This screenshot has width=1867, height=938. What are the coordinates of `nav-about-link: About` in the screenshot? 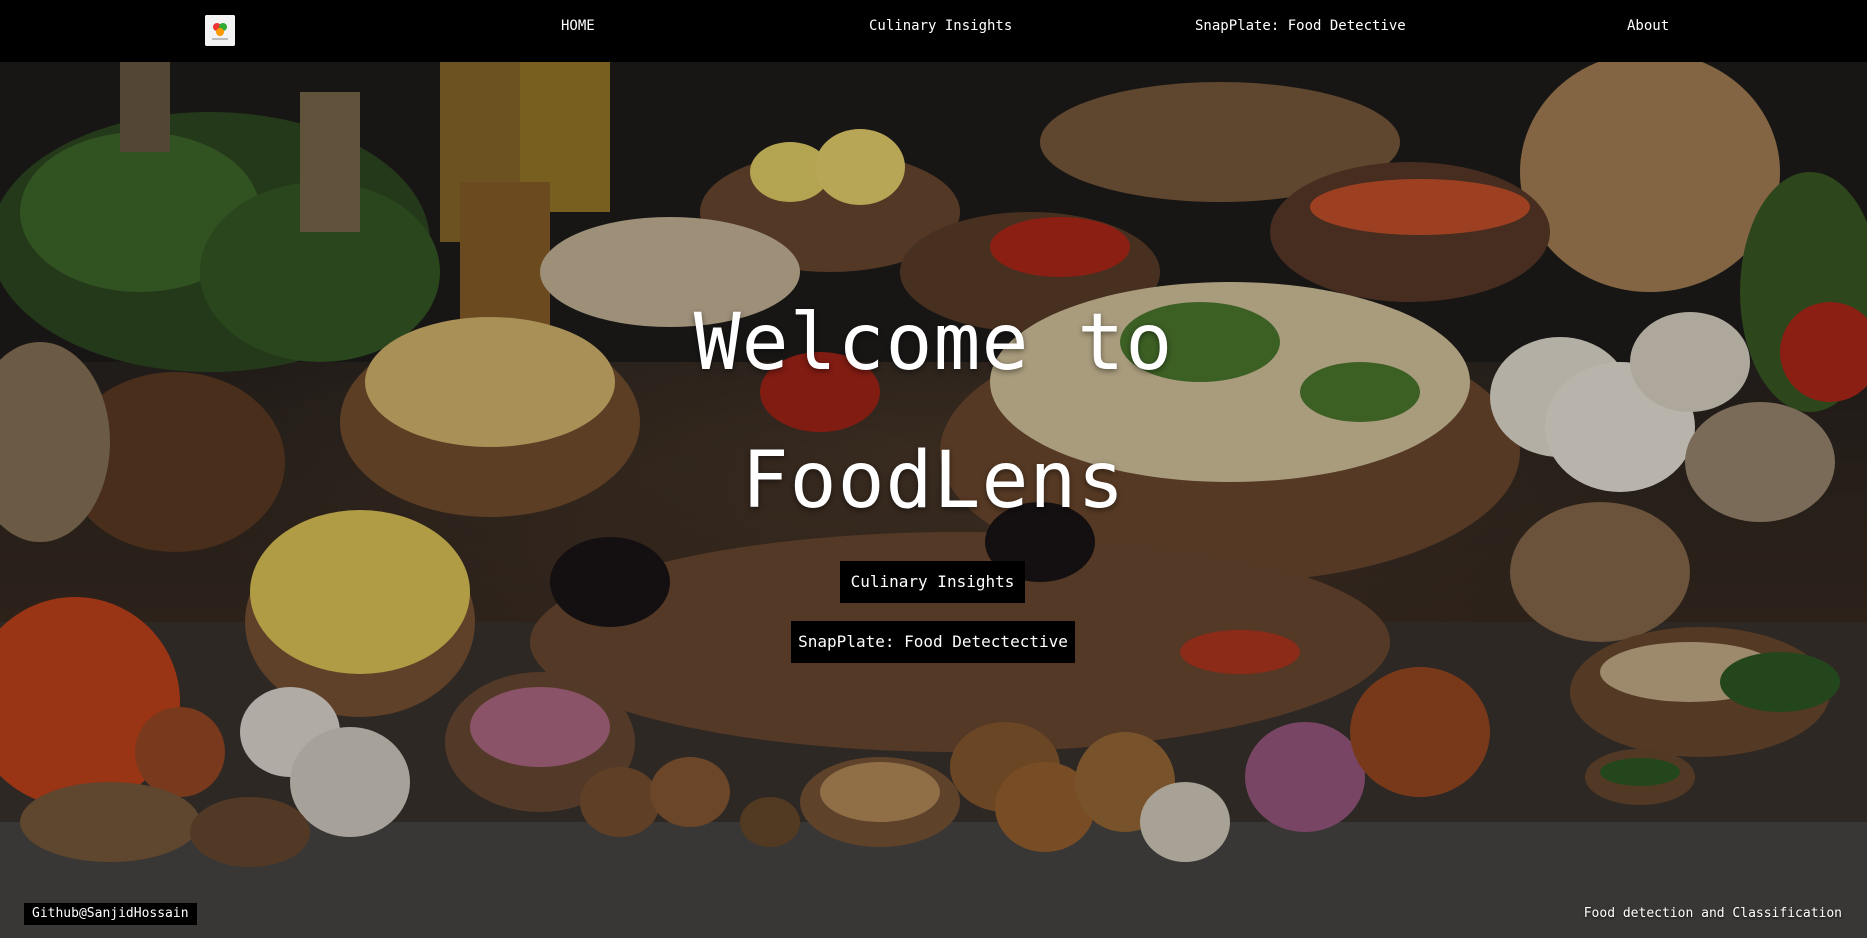 It's located at (1648, 26).